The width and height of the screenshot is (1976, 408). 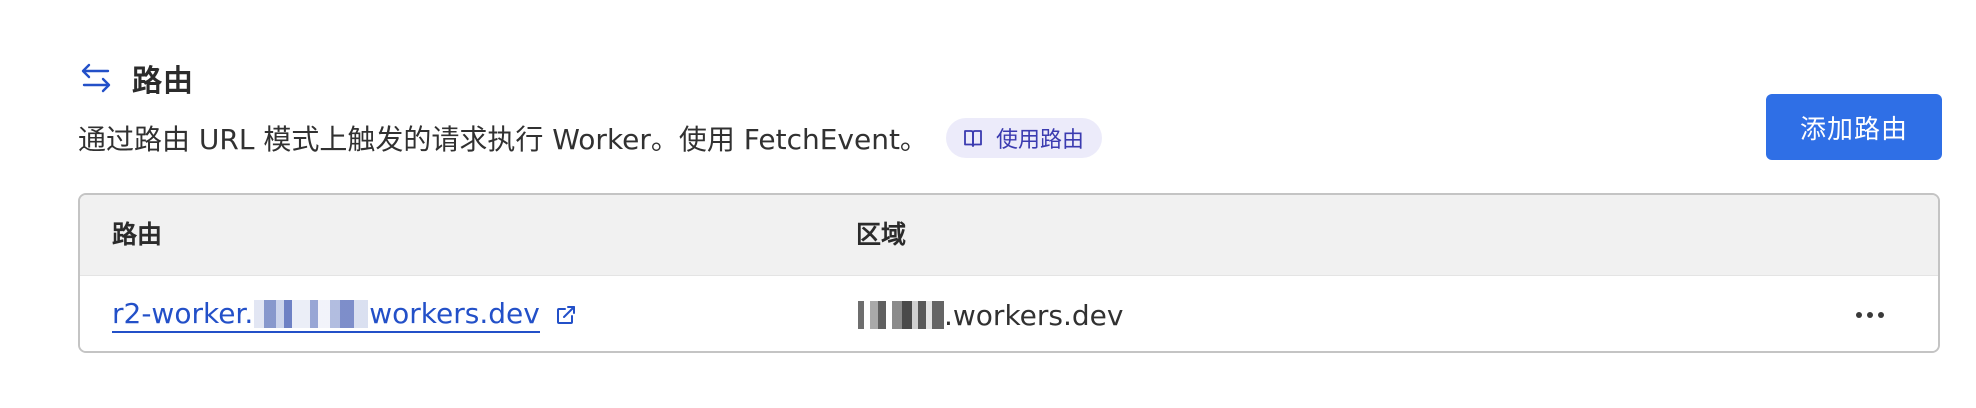 I want to click on route-cell: r2-worker. workers.dev, so click(x=345, y=313).